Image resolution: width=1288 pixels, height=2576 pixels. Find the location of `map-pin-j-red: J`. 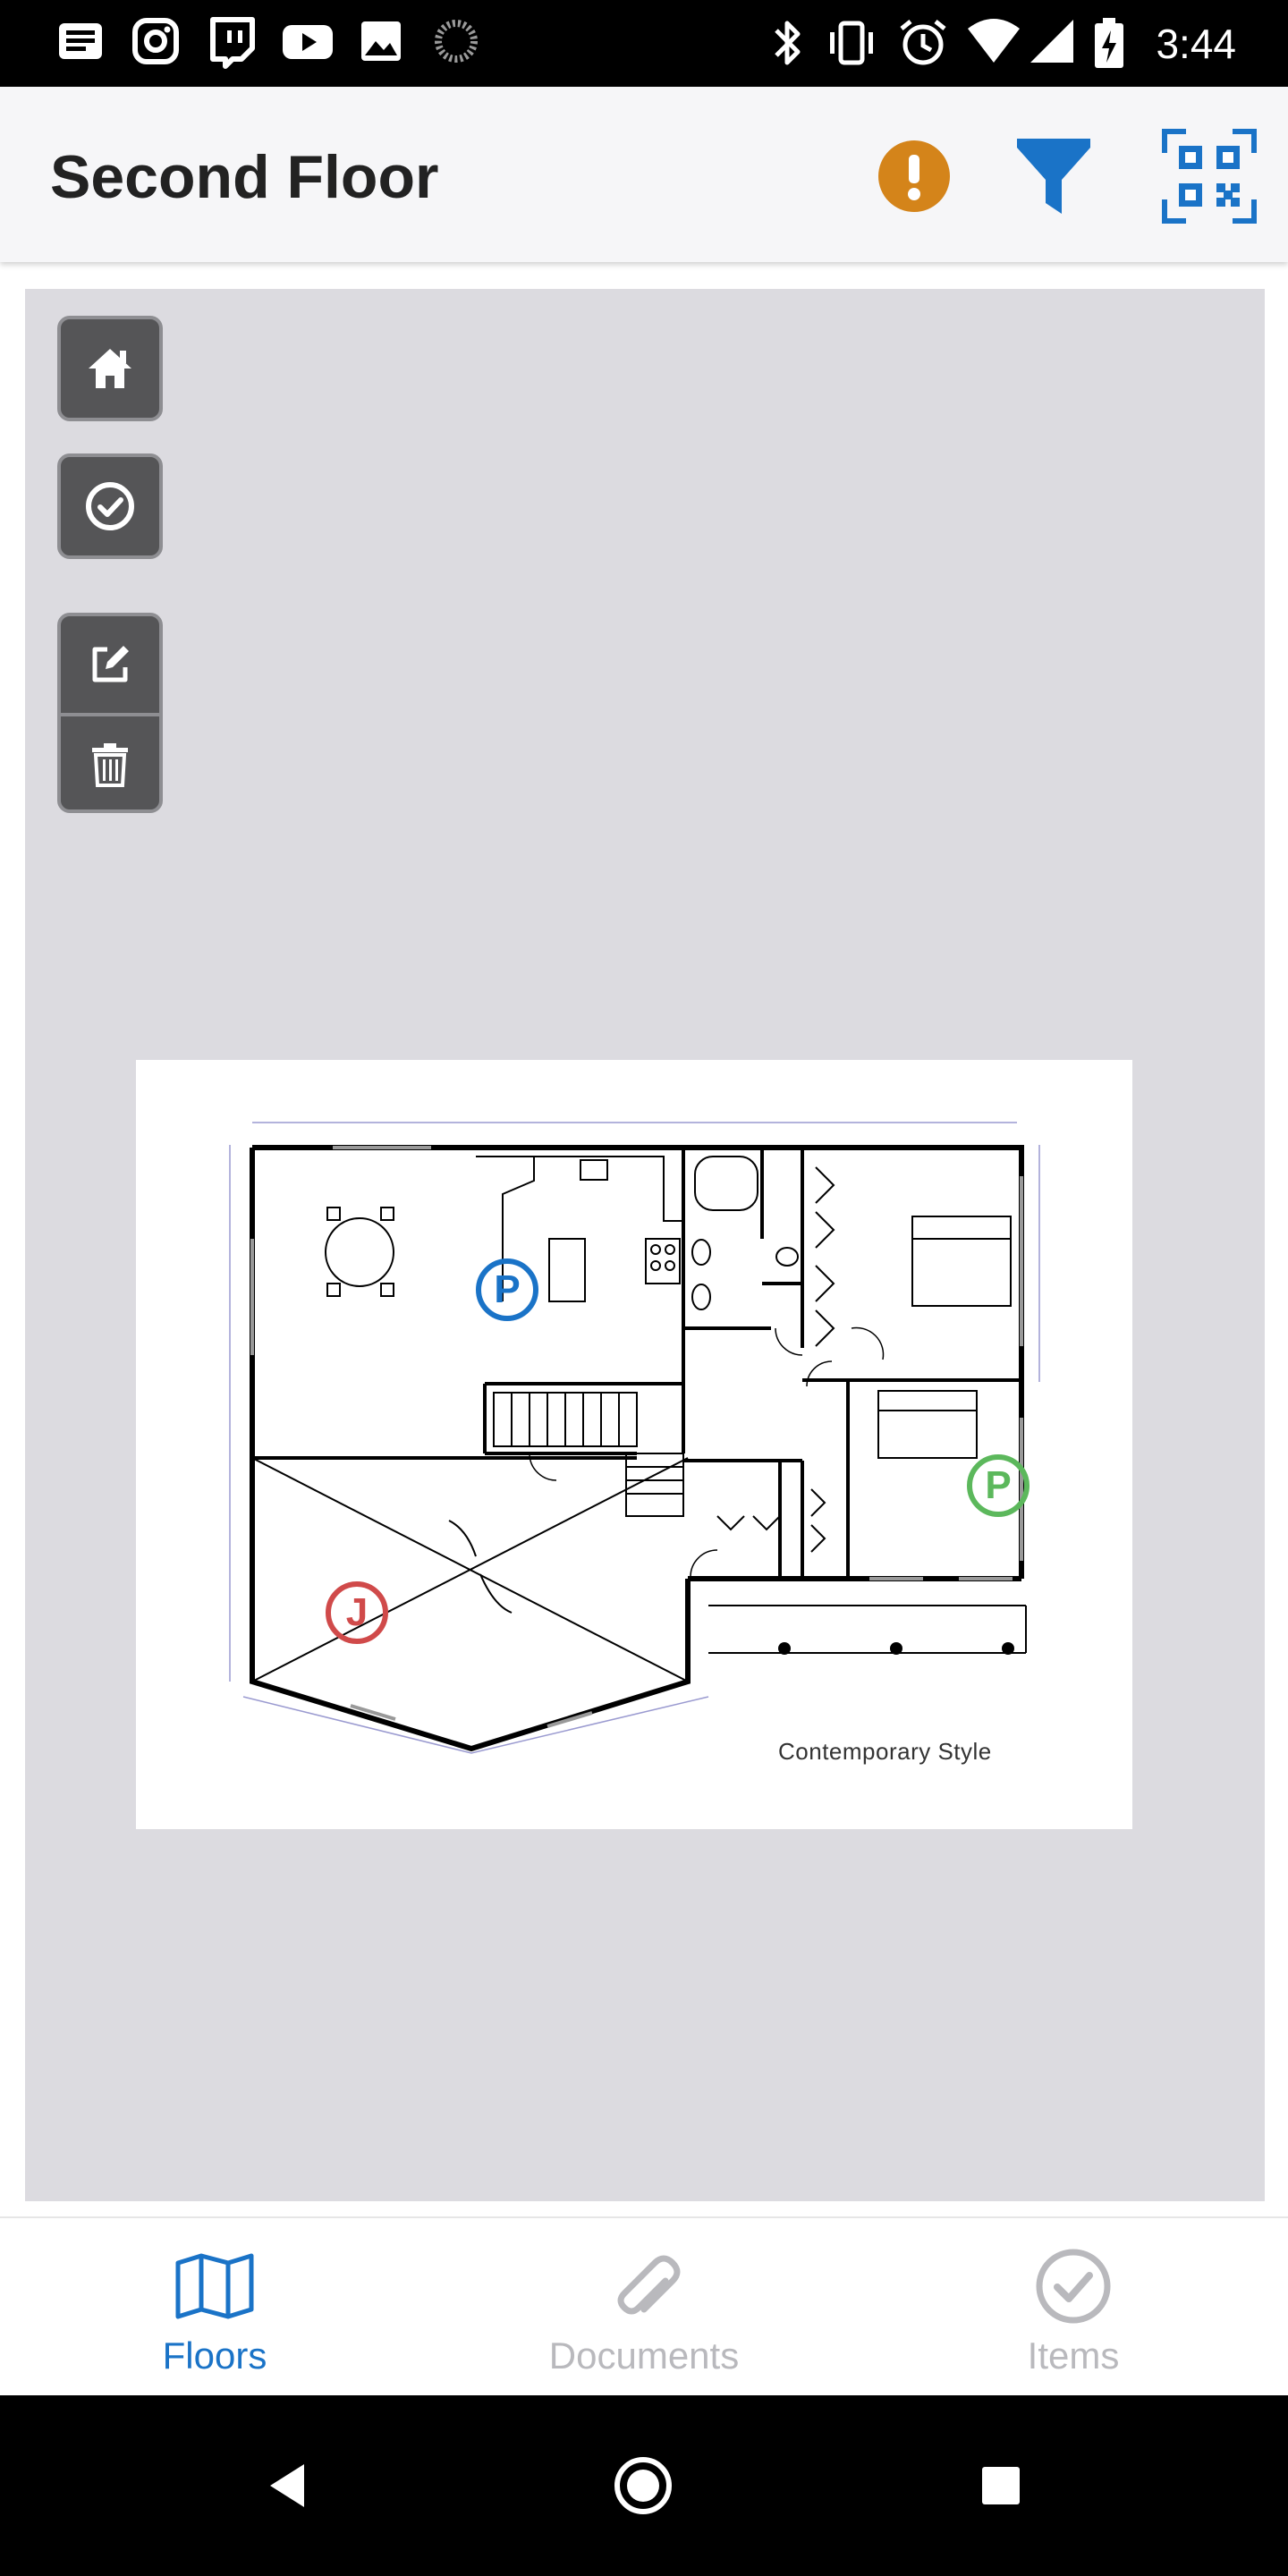

map-pin-j-red: J is located at coordinates (357, 1612).